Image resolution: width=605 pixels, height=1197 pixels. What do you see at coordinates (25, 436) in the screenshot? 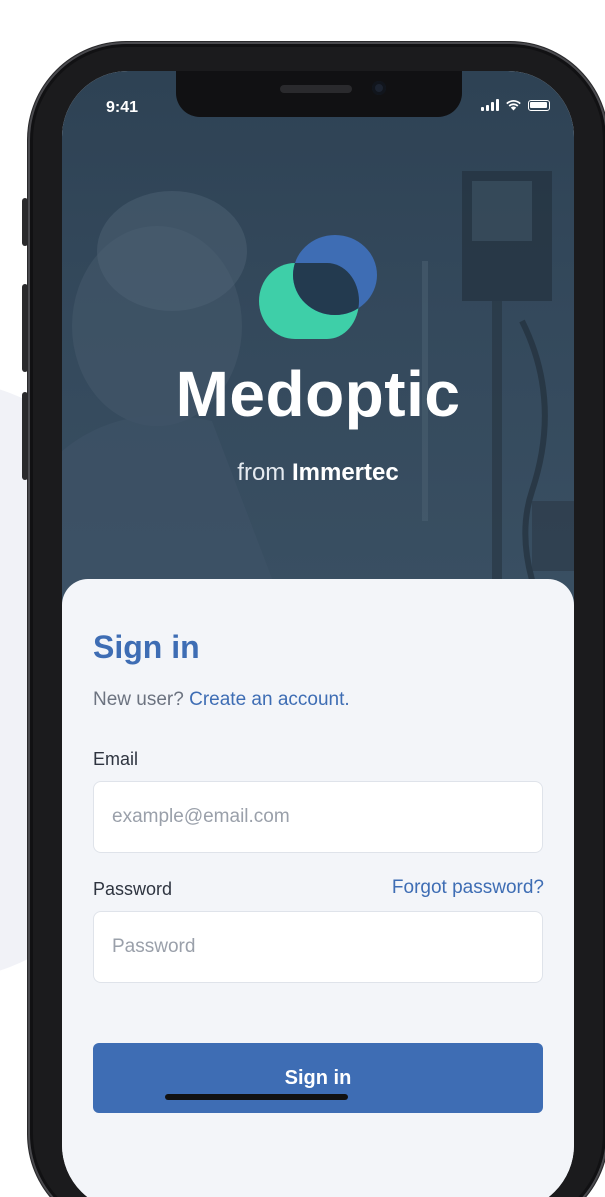
I see `volume-down-button` at bounding box center [25, 436].